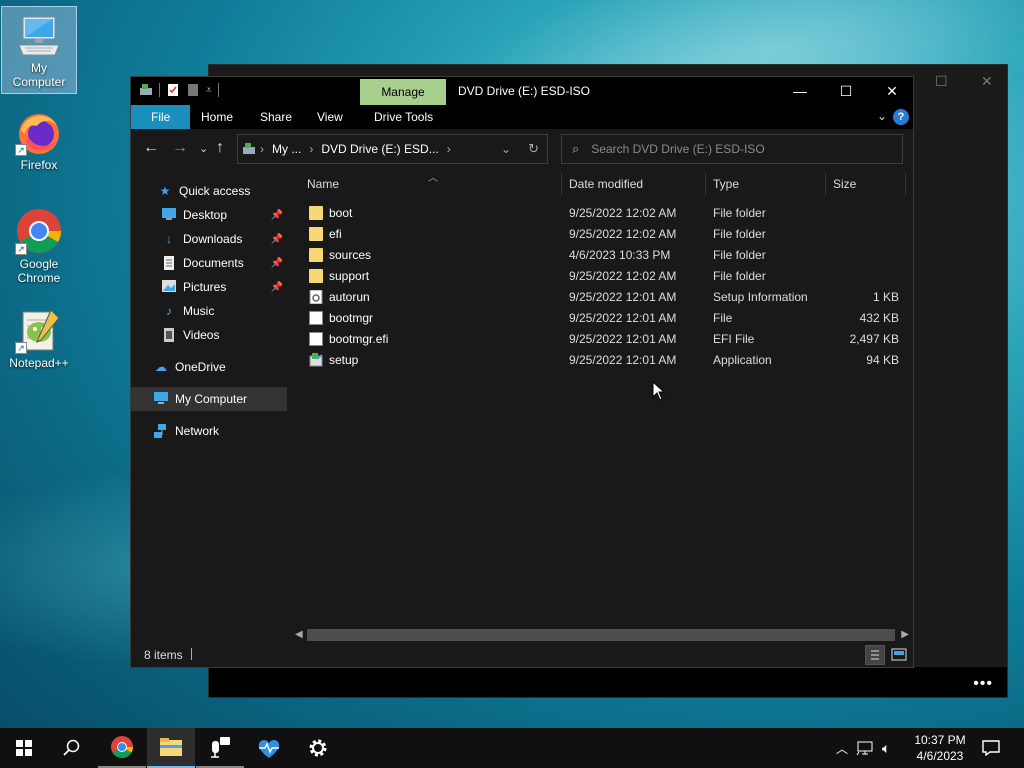  Describe the element at coordinates (203, 148) in the screenshot. I see `recent-locations-icon: ⌄` at that location.